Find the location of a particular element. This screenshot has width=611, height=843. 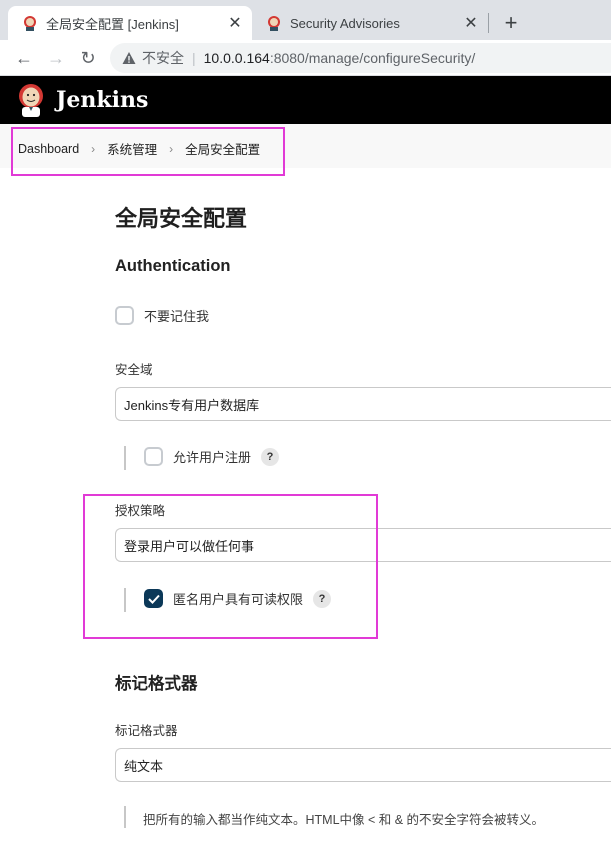

disable-remember-me-checkbox is located at coordinates (124, 315).